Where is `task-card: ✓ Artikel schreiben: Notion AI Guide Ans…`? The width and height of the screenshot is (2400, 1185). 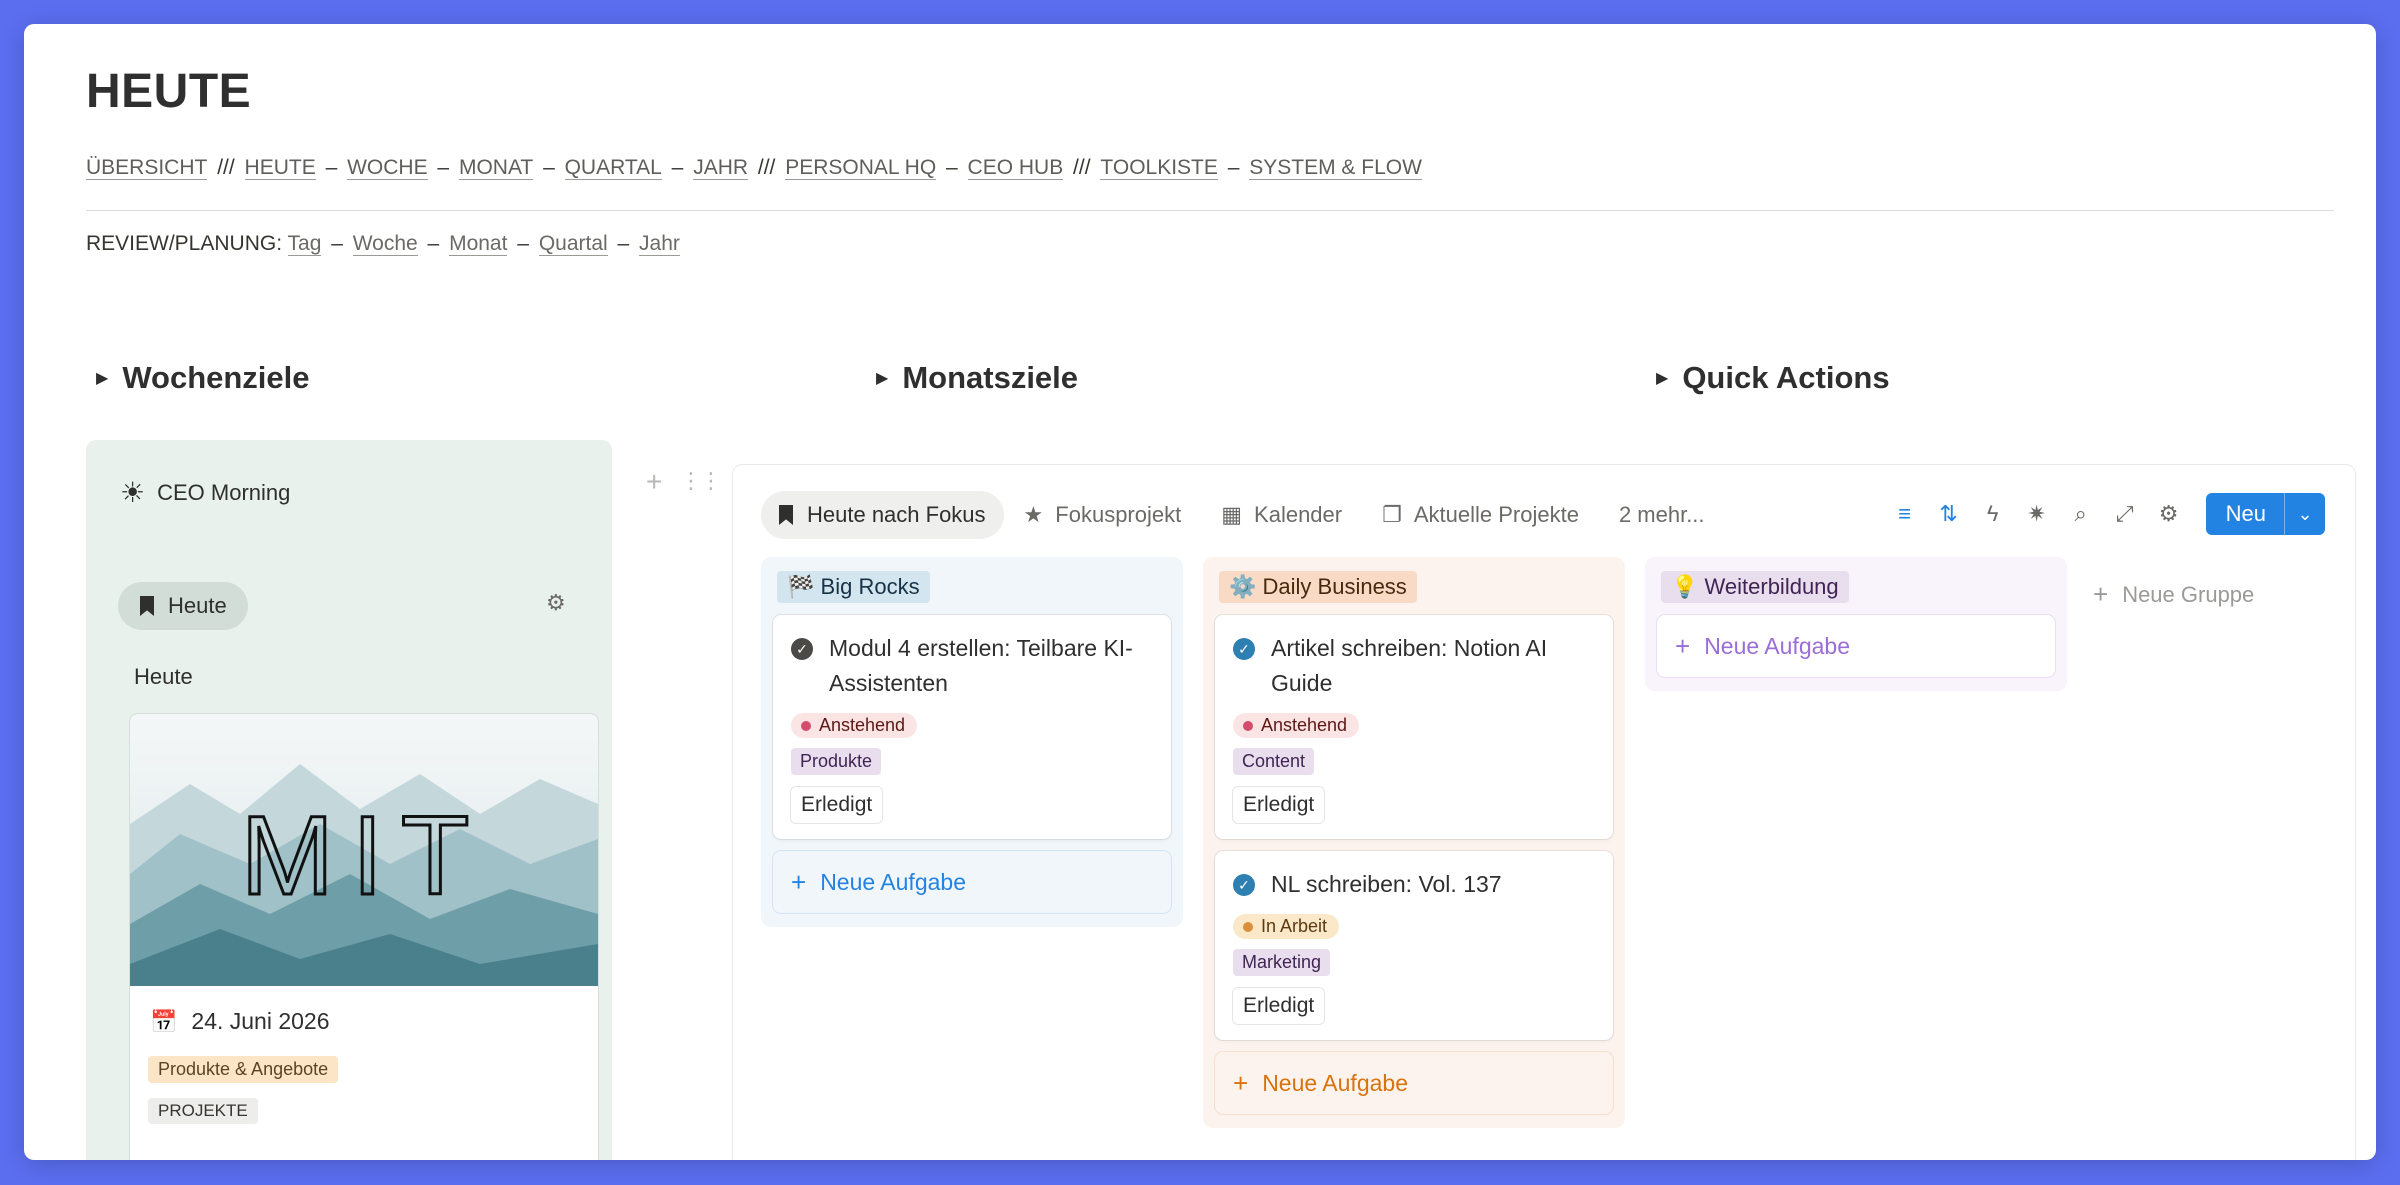
task-card: ✓ Artikel schreiben: Notion AI Guide Ans… is located at coordinates (1414, 727).